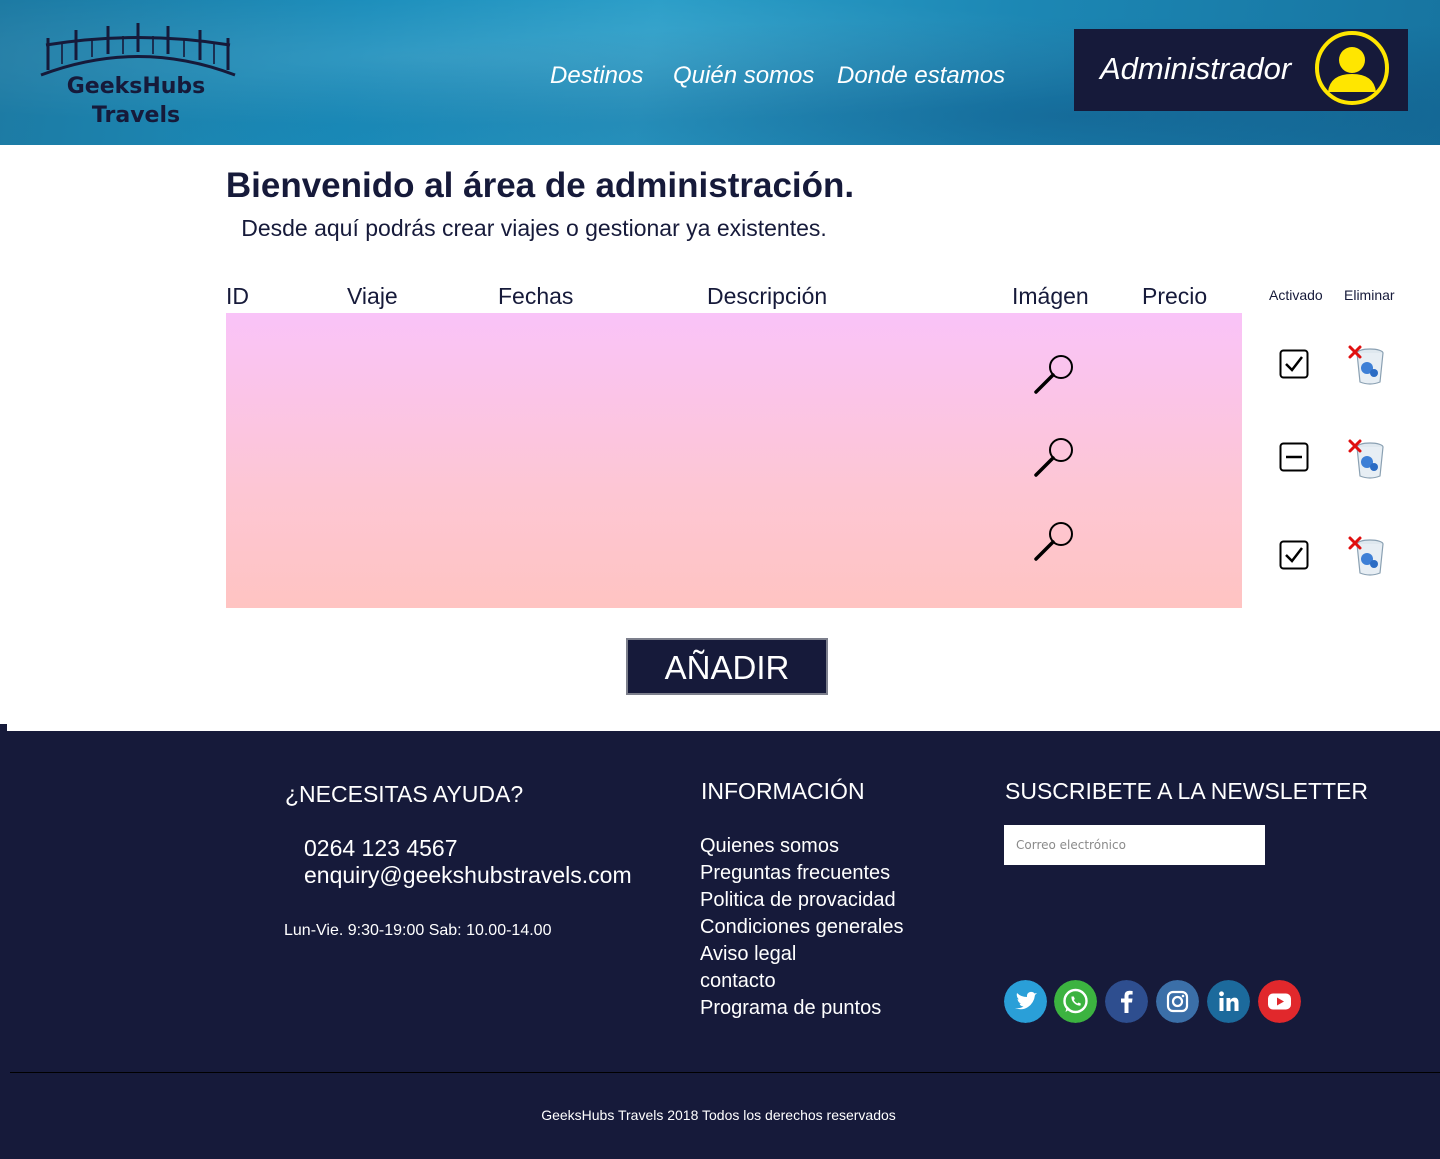  What do you see at coordinates (1175, 296) in the screenshot?
I see `column-header-precio: Precio` at bounding box center [1175, 296].